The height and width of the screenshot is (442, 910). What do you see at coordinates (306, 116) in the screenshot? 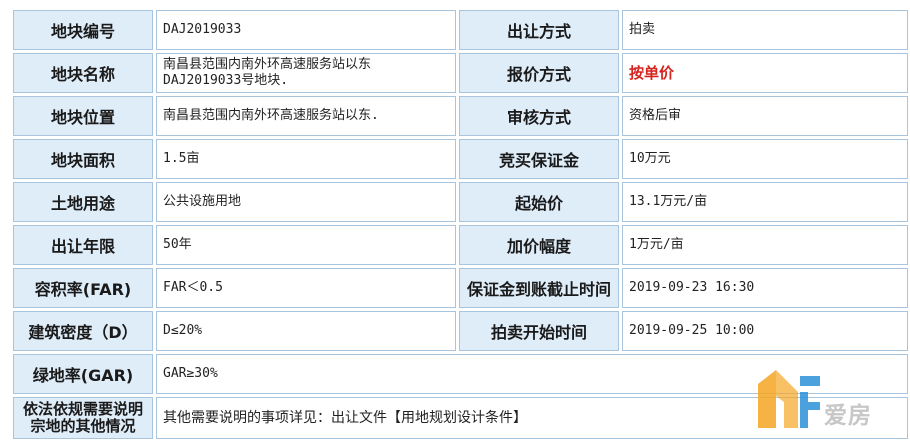
I see `value-parcel-location: 南昌县范围内南外环高速服务站以东.` at bounding box center [306, 116].